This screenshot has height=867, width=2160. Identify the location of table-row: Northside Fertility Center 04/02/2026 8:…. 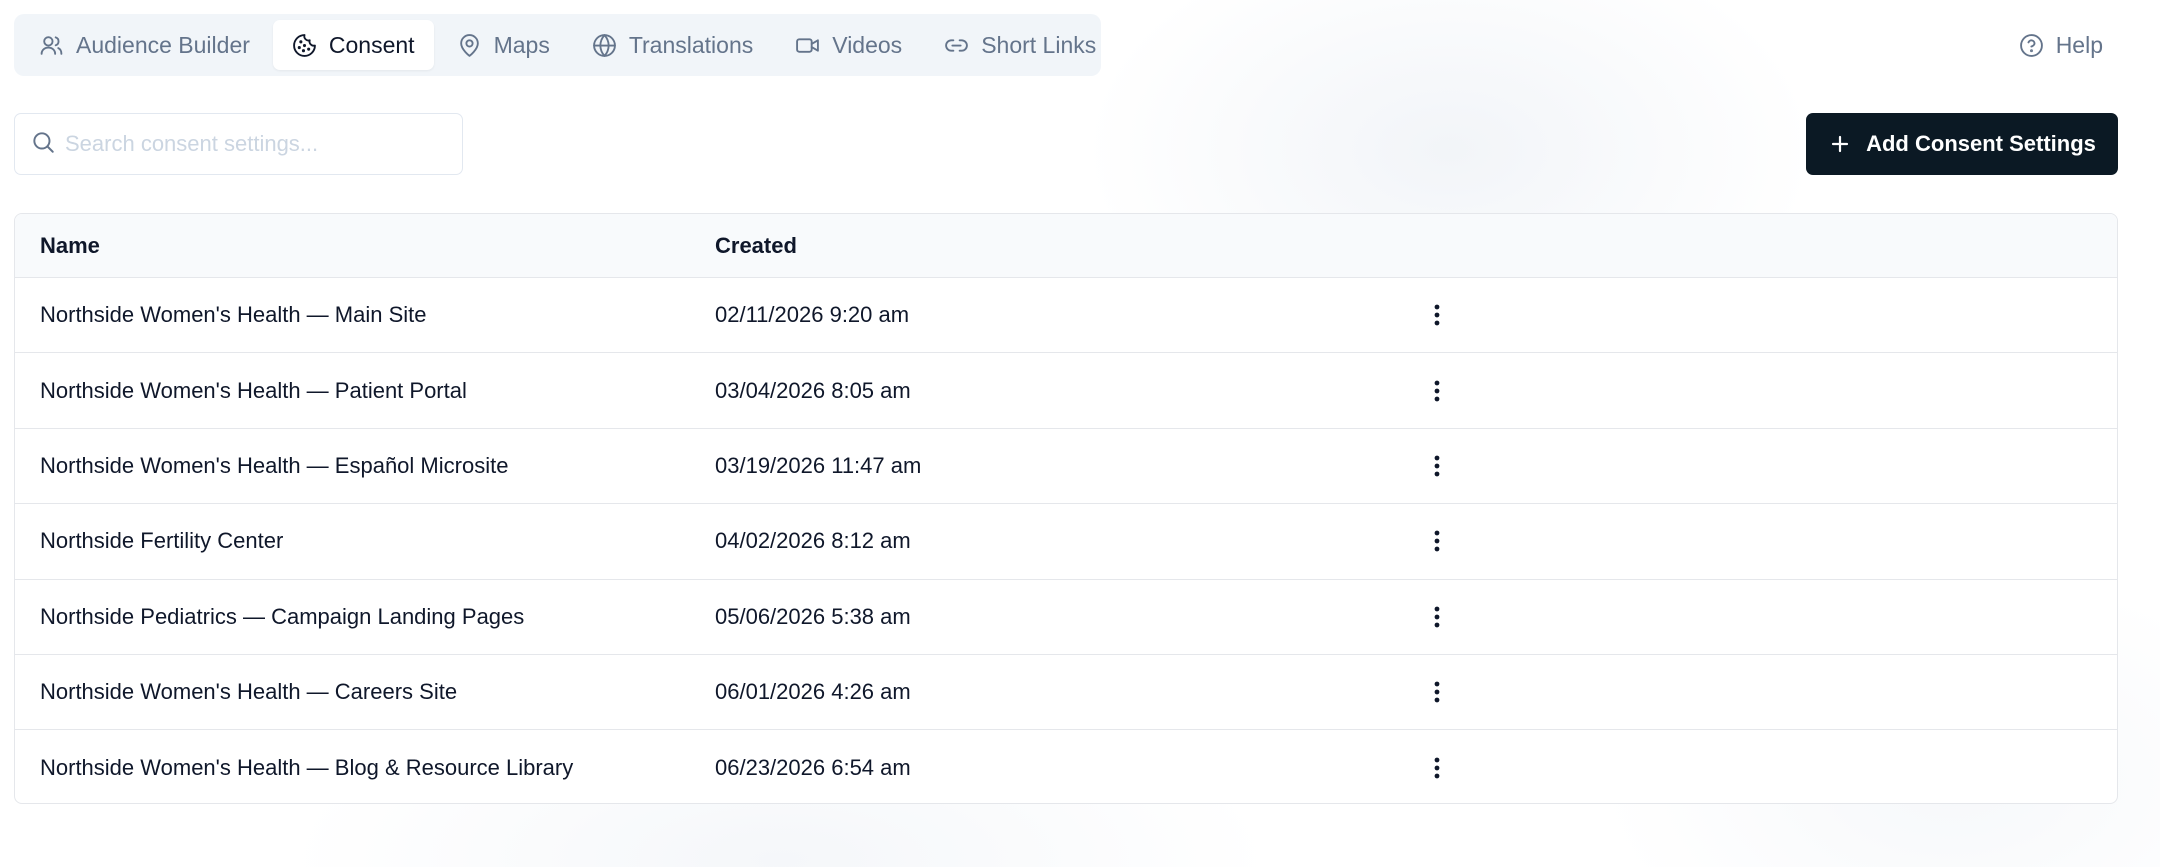
(1066, 540).